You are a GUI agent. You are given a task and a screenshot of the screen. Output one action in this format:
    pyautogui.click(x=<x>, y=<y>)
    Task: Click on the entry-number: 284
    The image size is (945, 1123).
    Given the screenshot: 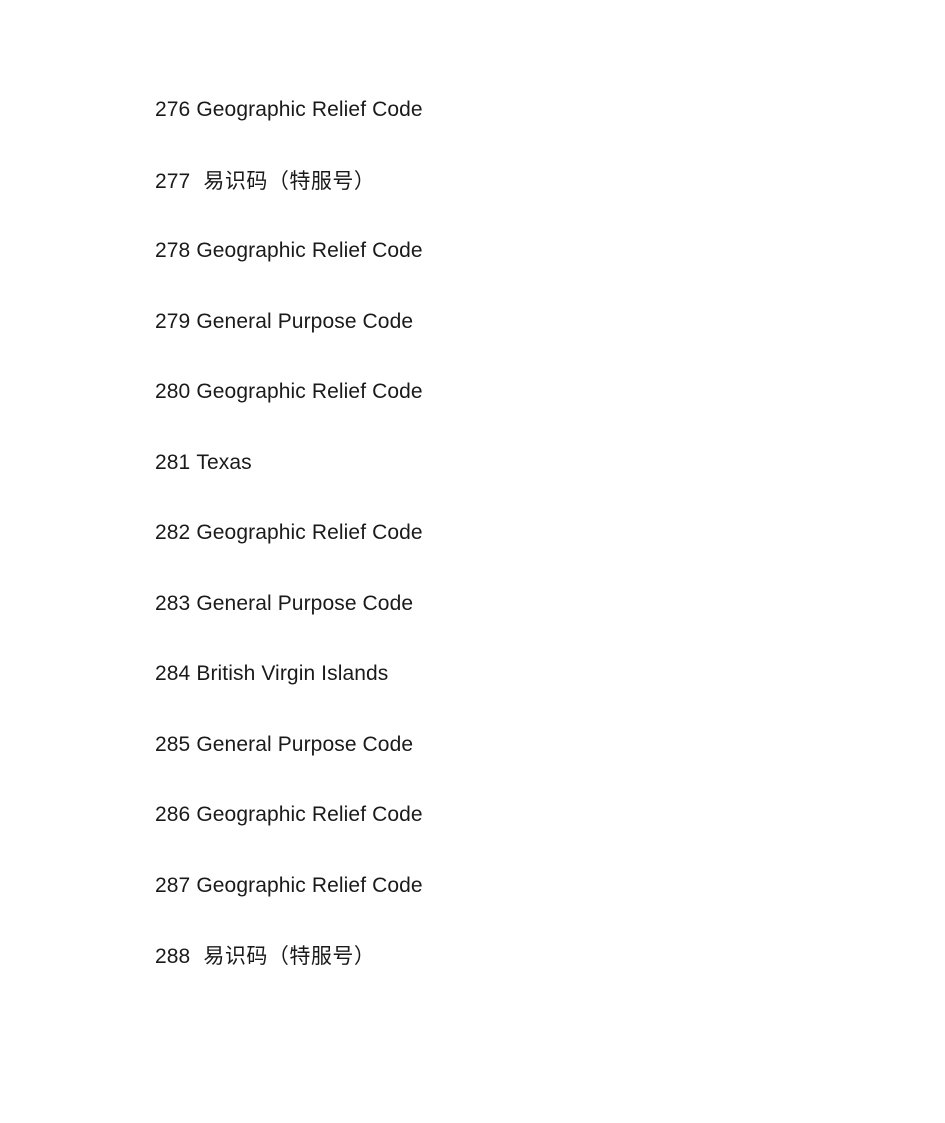 What is the action you would take?
    pyautogui.click(x=173, y=673)
    